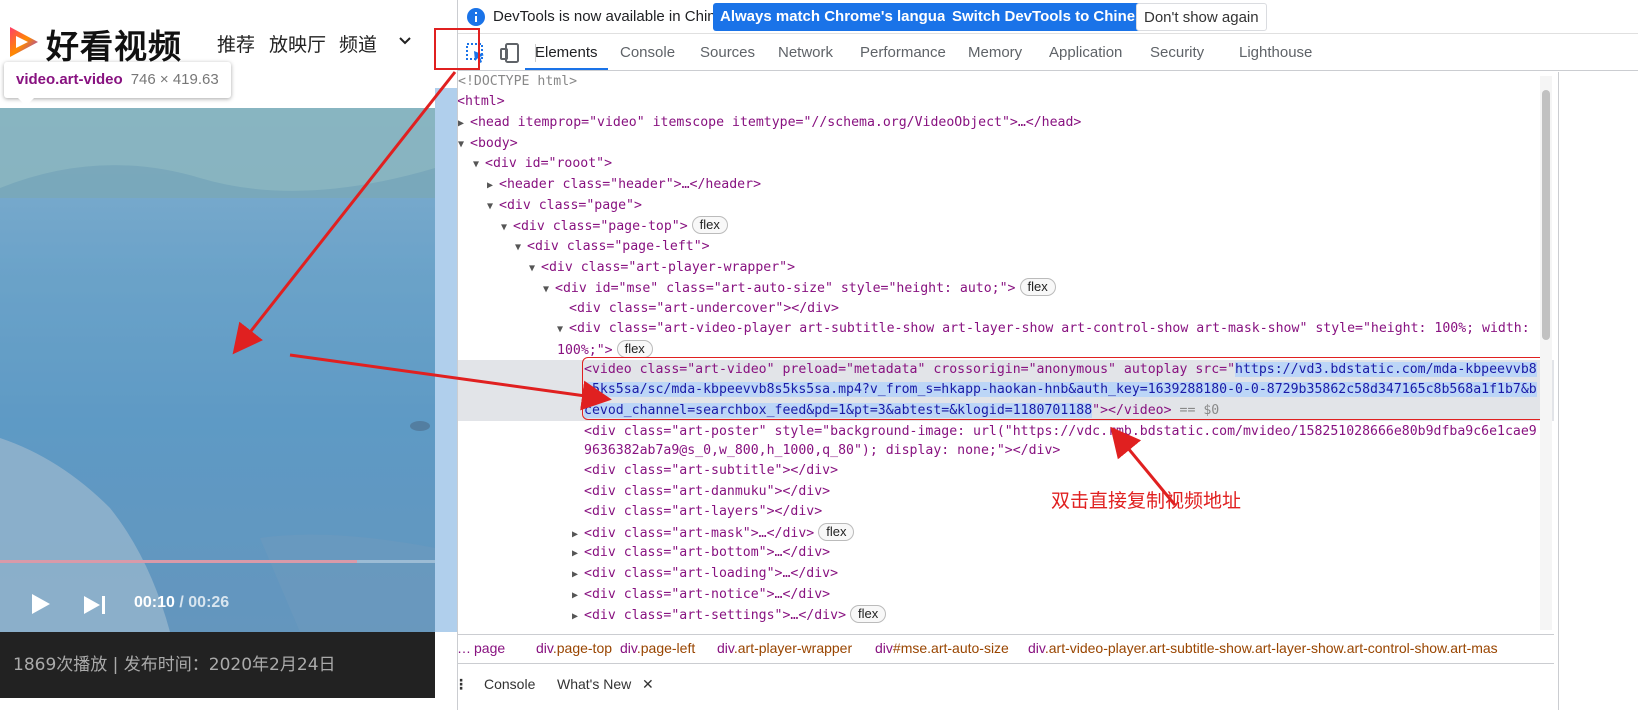 Image resolution: width=1638 pixels, height=710 pixels. What do you see at coordinates (570, 205) in the screenshot?
I see `dom-page: <div class="page">` at bounding box center [570, 205].